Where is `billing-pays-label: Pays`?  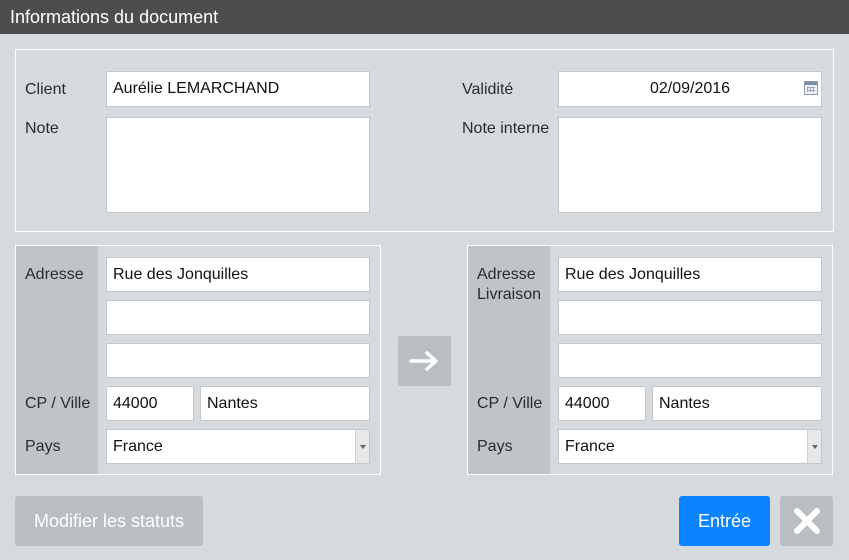
billing-pays-label: Pays is located at coordinates (43, 446).